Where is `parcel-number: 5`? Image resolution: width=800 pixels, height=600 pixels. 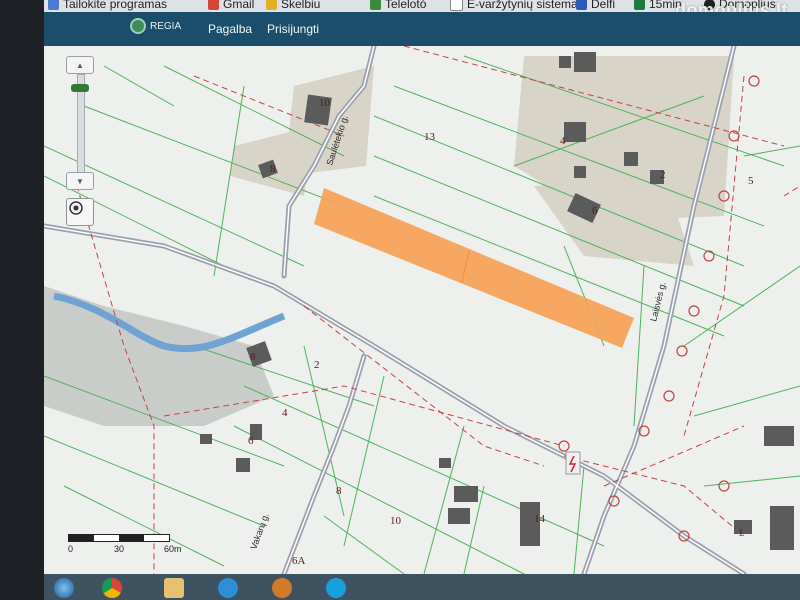
parcel-number: 5 is located at coordinates (751, 181).